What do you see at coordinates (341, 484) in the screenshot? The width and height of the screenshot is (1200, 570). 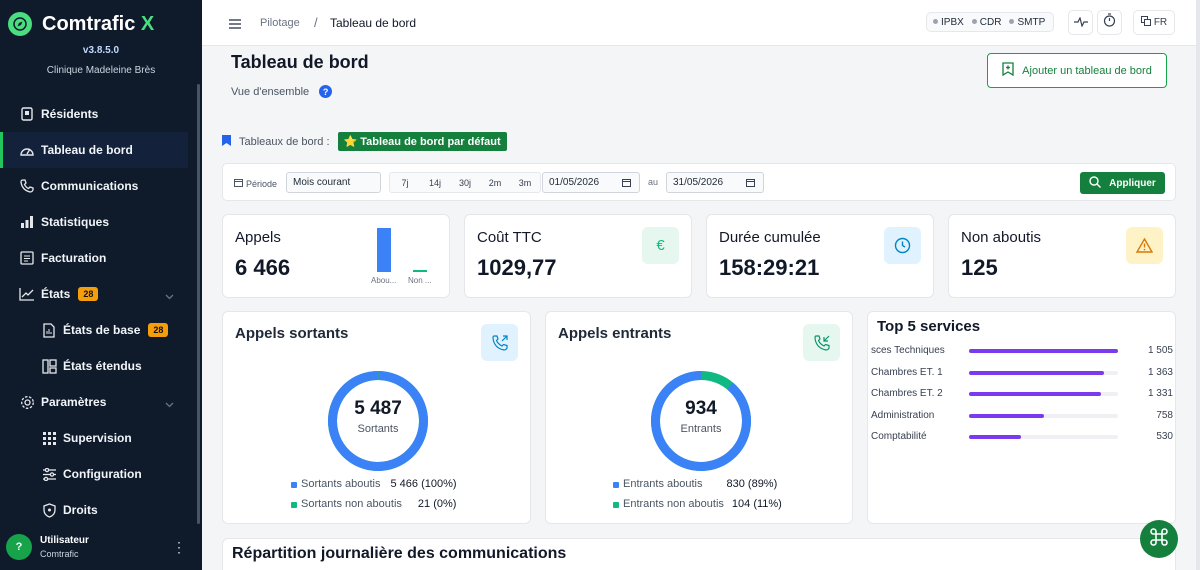 I see `legend-label: Sortants aboutis` at bounding box center [341, 484].